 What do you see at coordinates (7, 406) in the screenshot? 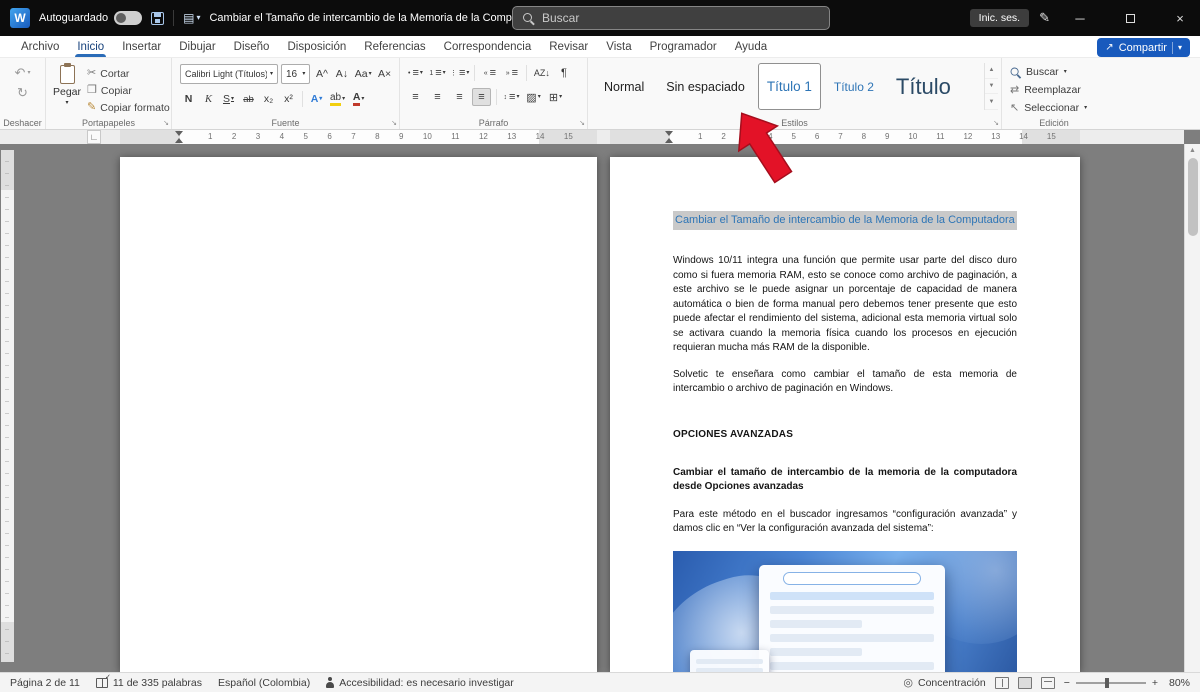
I see `vertical-ruler` at bounding box center [7, 406].